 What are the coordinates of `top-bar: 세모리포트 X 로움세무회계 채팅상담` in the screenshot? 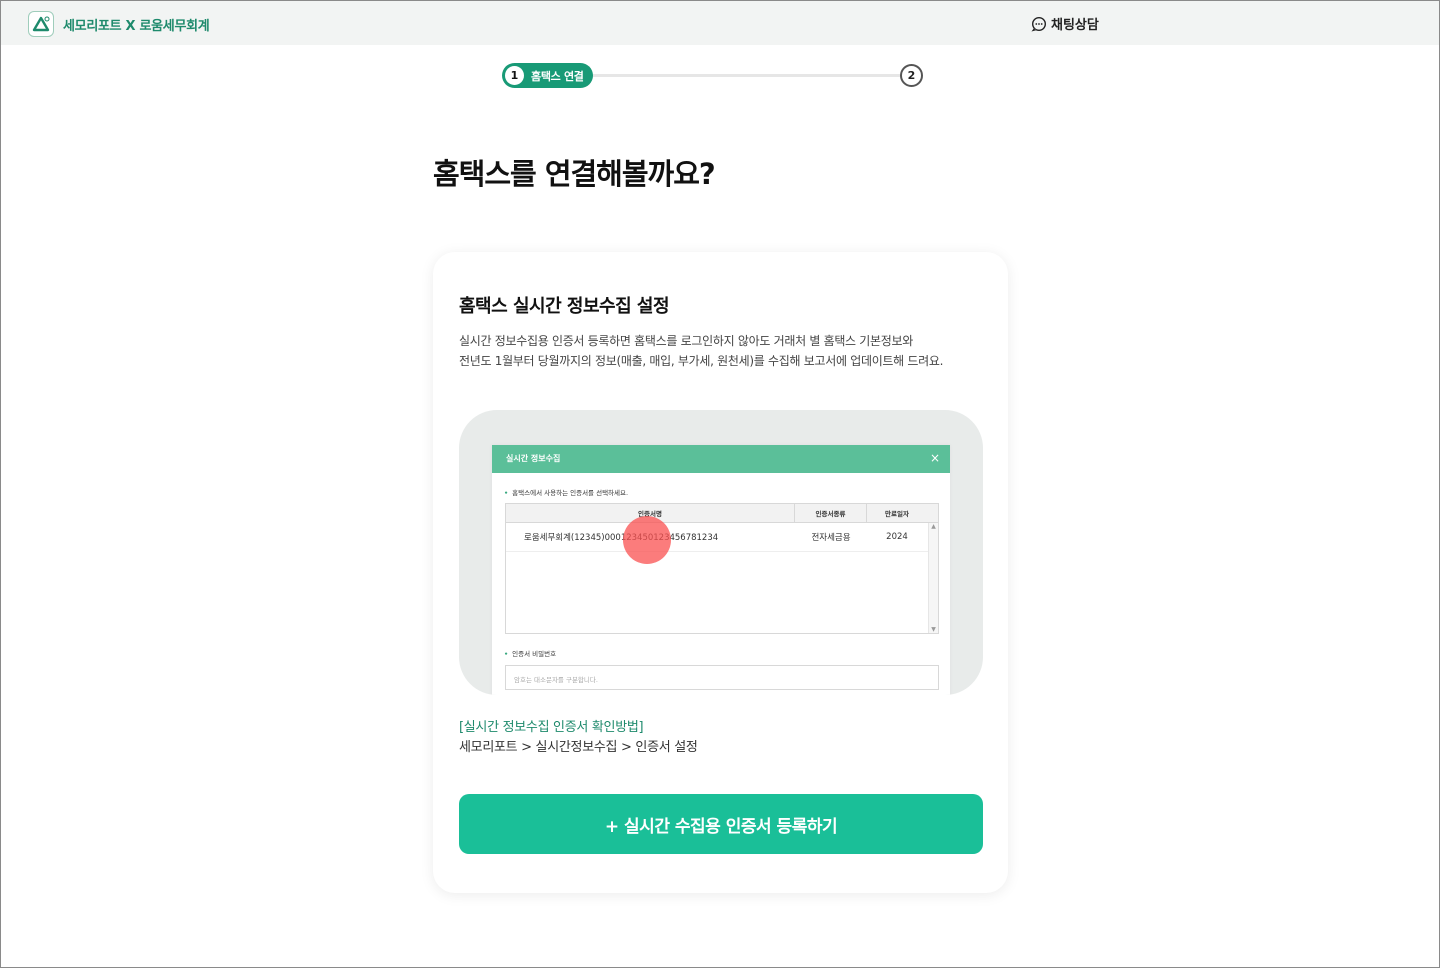 It's located at (720, 23).